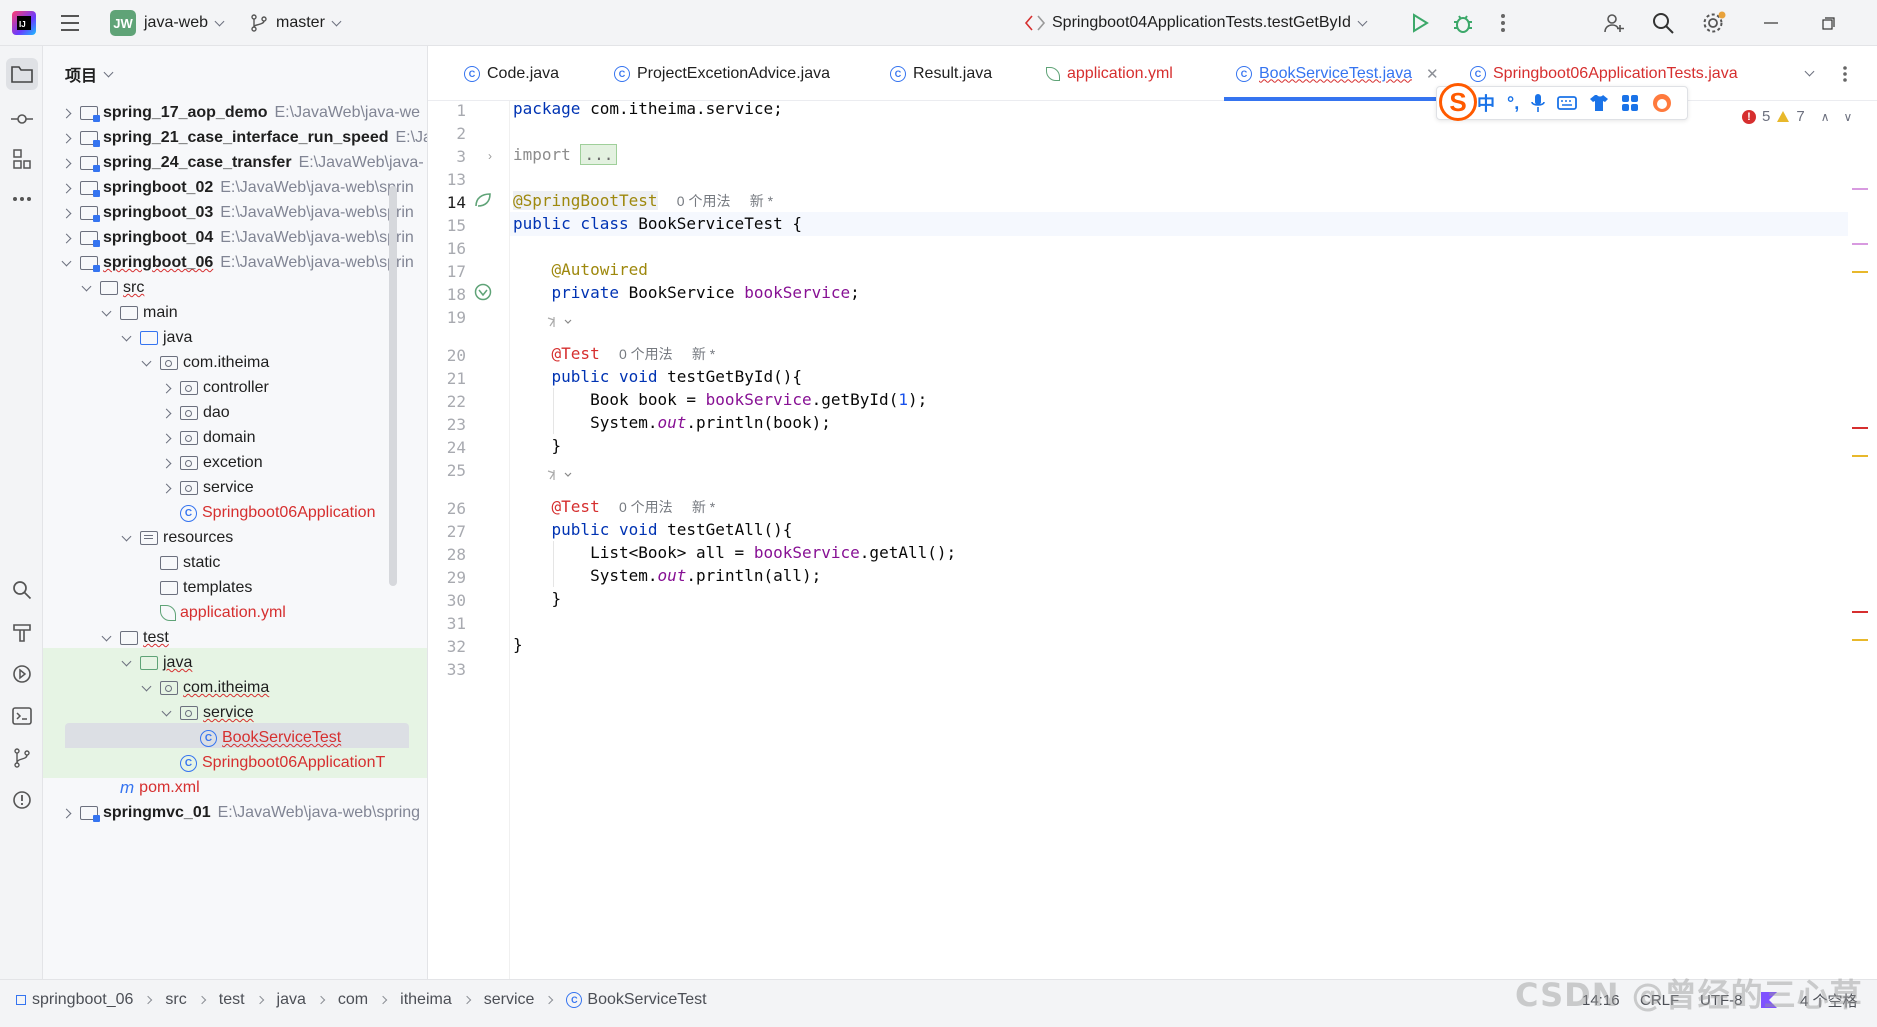 Image resolution: width=1877 pixels, height=1027 pixels. What do you see at coordinates (456, 202) in the screenshot?
I see `line-number: 14` at bounding box center [456, 202].